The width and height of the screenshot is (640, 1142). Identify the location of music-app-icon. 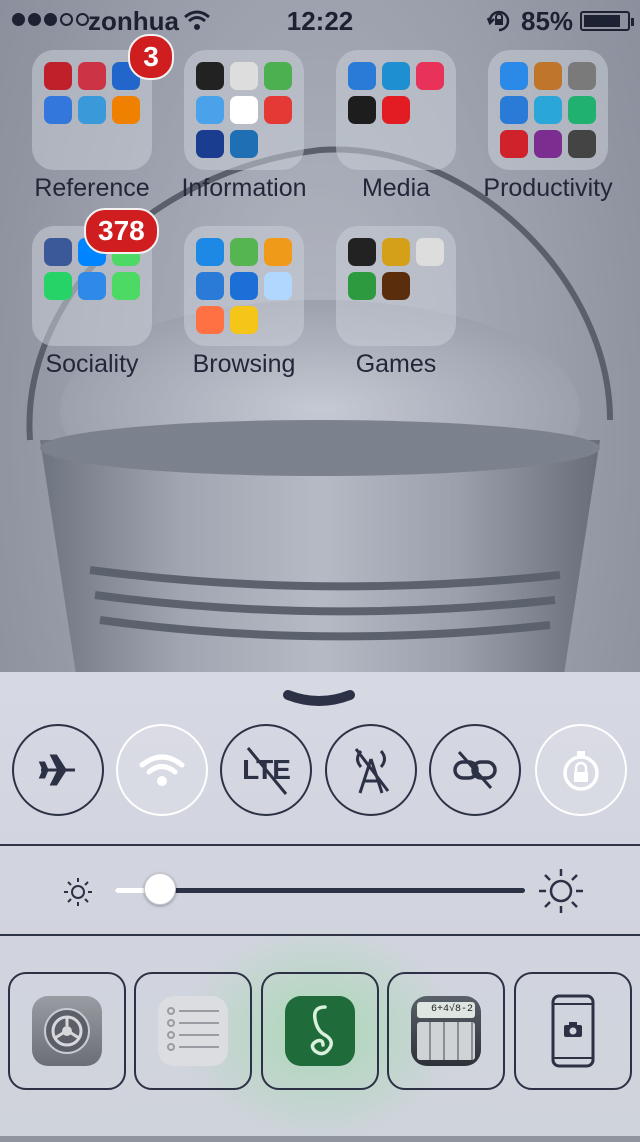
(320, 1031).